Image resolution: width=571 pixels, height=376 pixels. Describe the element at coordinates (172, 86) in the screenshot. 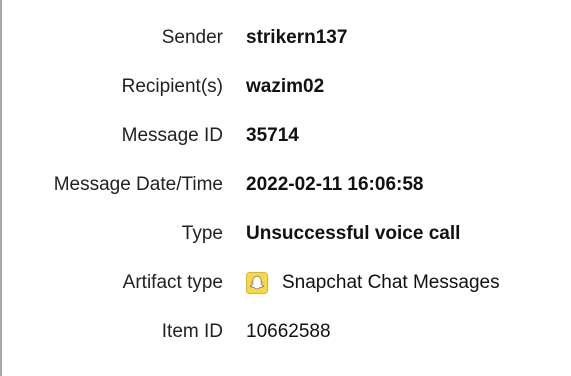

I see `recipients-label: Recipient(s)` at that location.